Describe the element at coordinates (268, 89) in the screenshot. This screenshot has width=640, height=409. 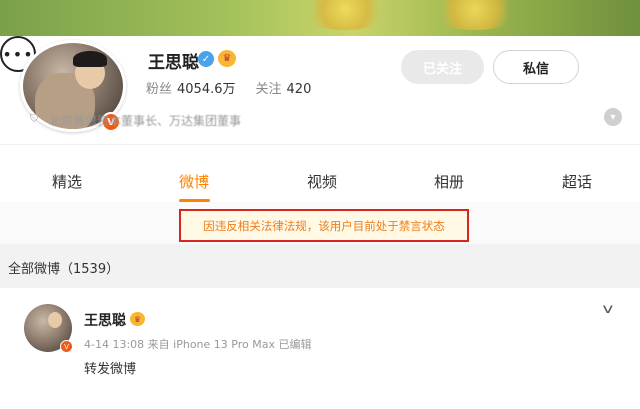
I see `following-label: 关注` at that location.